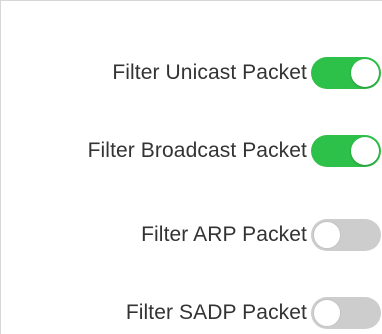 This screenshot has width=382, height=334. Describe the element at coordinates (346, 73) in the screenshot. I see `filter-unicast-toggle` at that location.